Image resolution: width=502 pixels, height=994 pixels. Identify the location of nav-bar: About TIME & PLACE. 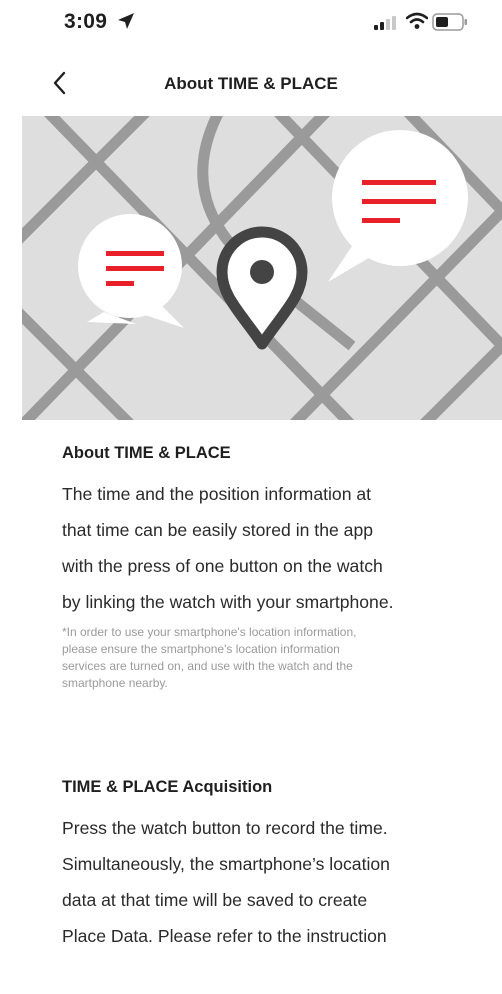
(251, 84).